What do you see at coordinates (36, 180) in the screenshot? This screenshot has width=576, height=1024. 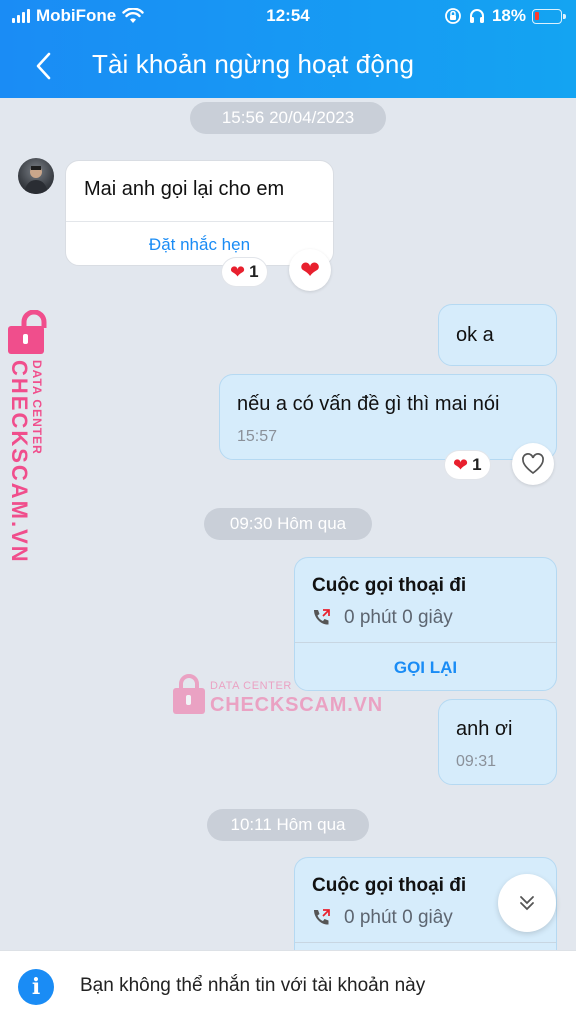 I see `person-icon` at bounding box center [36, 180].